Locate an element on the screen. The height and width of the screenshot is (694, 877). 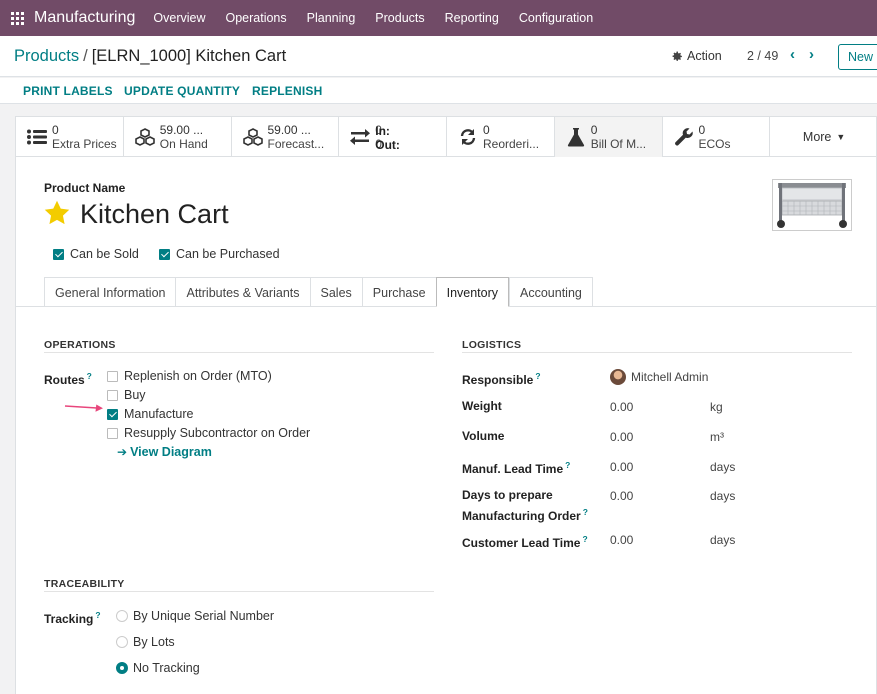
customer-lead-time-label-text: Customer Lead Time is located at coordinates (521, 543).